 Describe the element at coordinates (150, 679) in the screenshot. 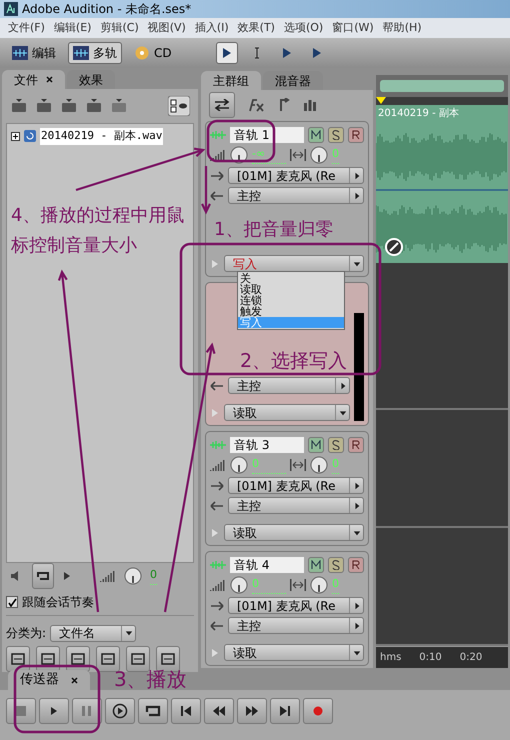

I see `annotation-text: 3、播放` at that location.